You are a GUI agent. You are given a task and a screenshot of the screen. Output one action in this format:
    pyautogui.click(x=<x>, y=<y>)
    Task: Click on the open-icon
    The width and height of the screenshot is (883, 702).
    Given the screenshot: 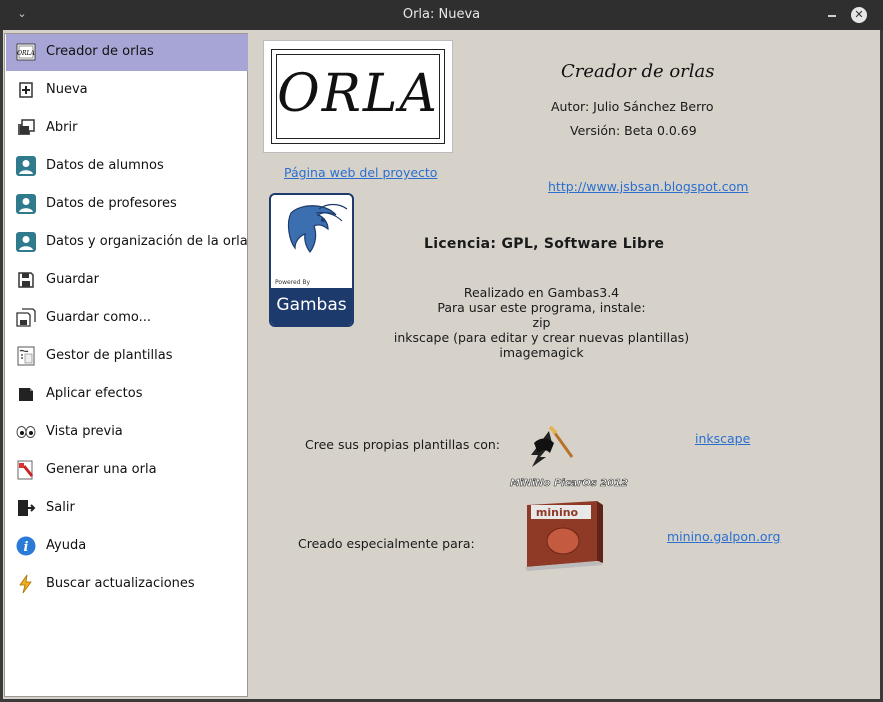 What is the action you would take?
    pyautogui.click(x=26, y=127)
    